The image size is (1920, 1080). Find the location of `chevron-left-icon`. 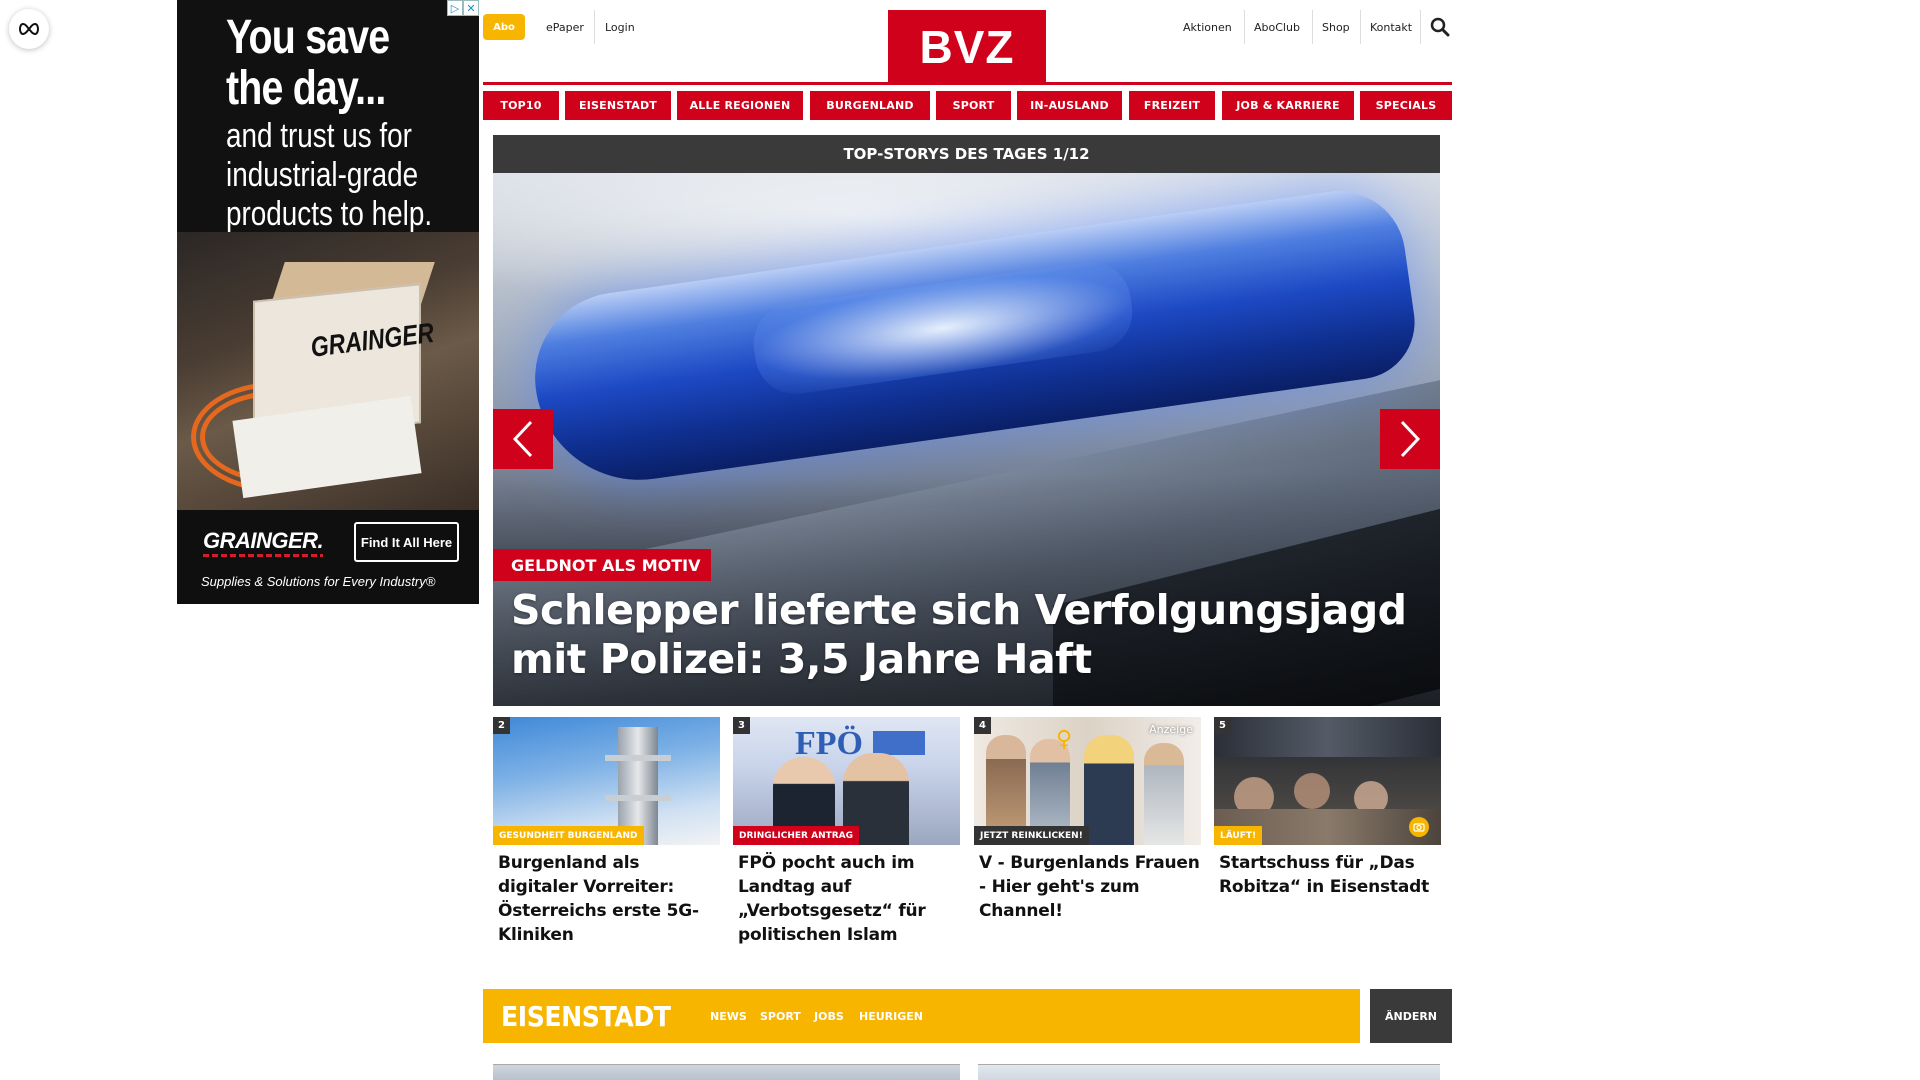

chevron-left-icon is located at coordinates (522, 439).